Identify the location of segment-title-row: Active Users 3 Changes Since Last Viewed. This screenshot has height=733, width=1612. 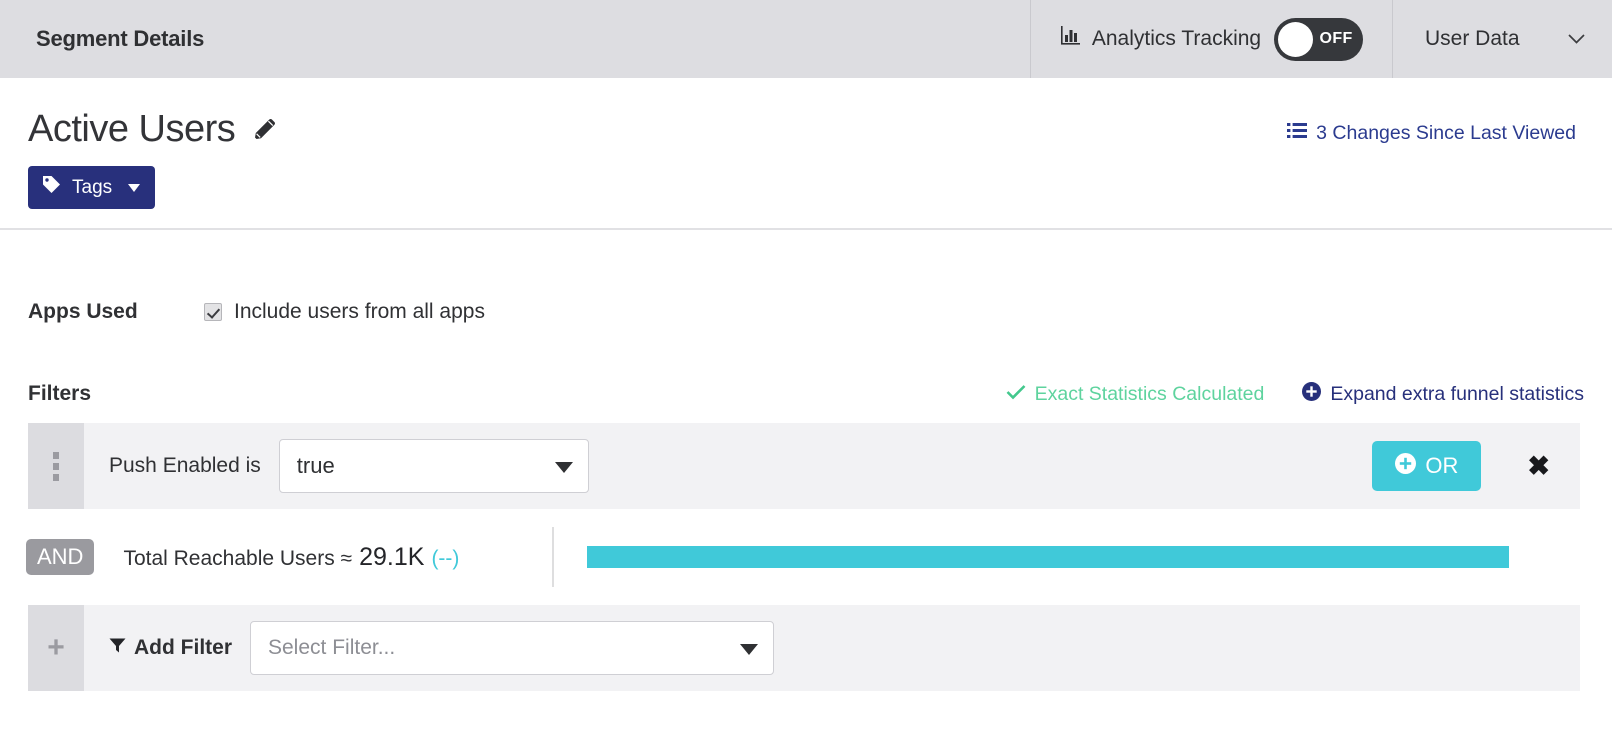
(802, 113).